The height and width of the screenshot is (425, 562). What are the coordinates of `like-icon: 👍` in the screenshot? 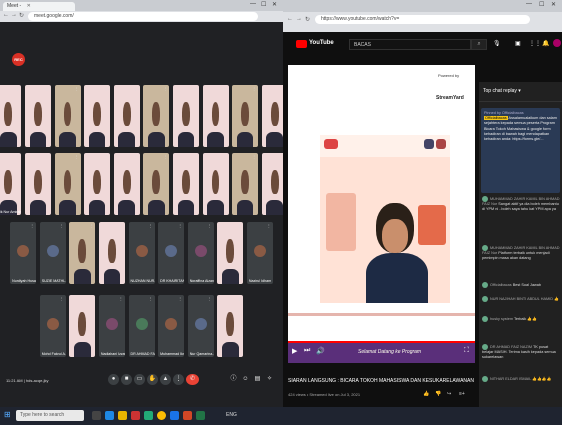 It's located at (426, 394).